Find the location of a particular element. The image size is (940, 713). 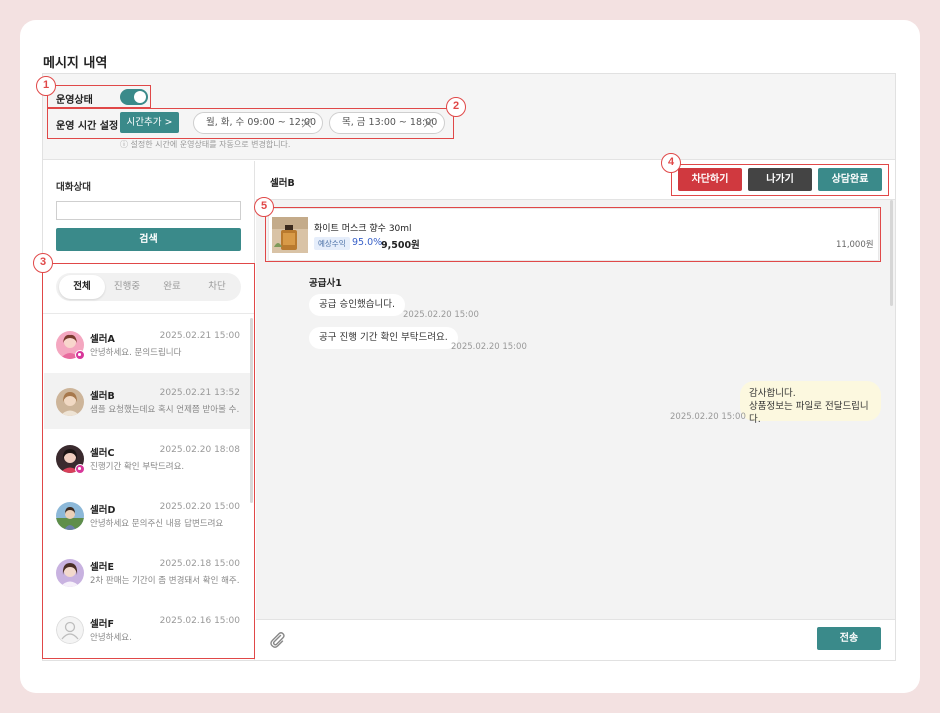

sender-name: 공급사1 is located at coordinates (325, 283).